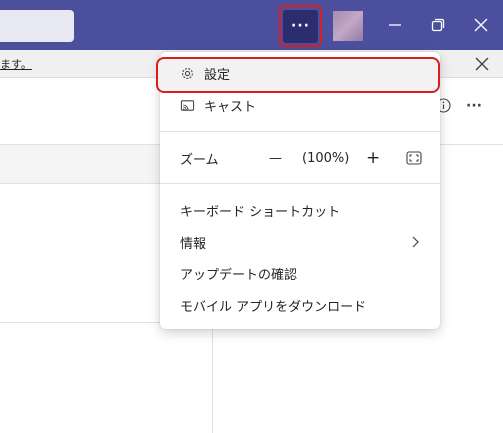 The image size is (503, 433). I want to click on minimize-icon, so click(394, 25).